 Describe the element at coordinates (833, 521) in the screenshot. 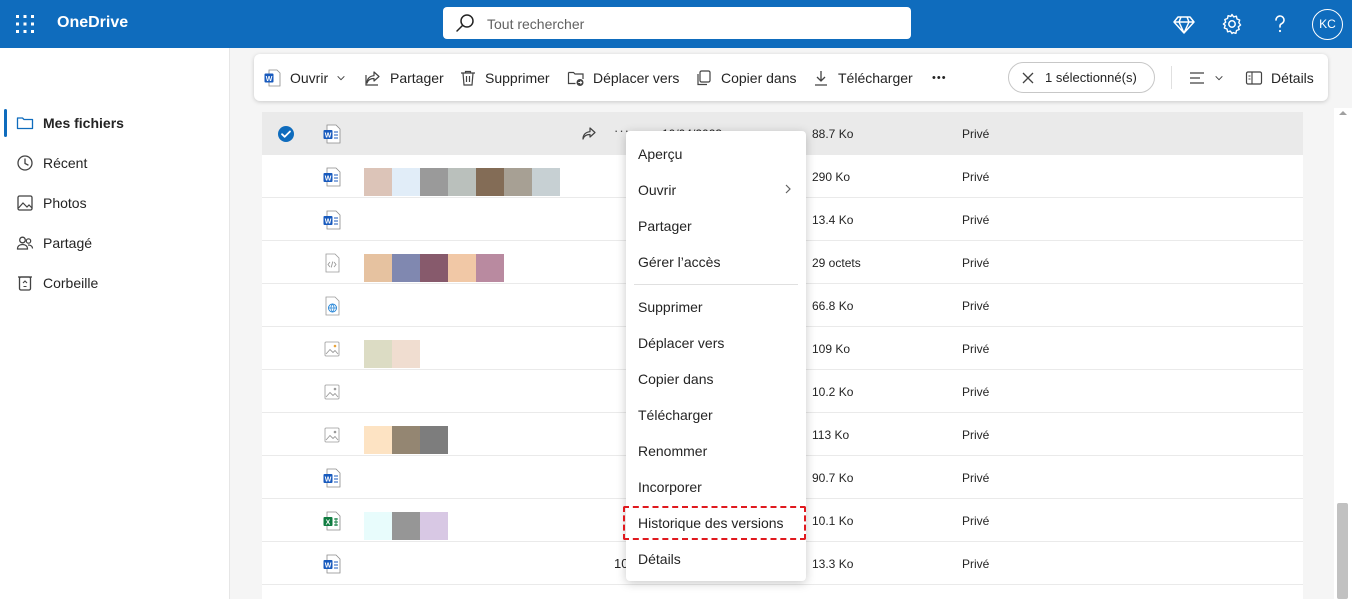

I see `file-size: 10.1 Ko` at that location.